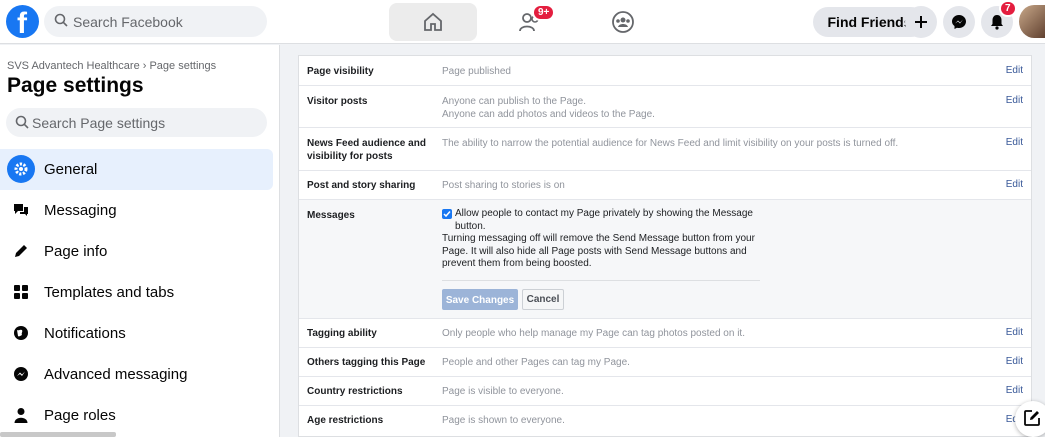 This screenshot has height=437, width=1045. I want to click on setting-label: Age restrictions, so click(345, 420).